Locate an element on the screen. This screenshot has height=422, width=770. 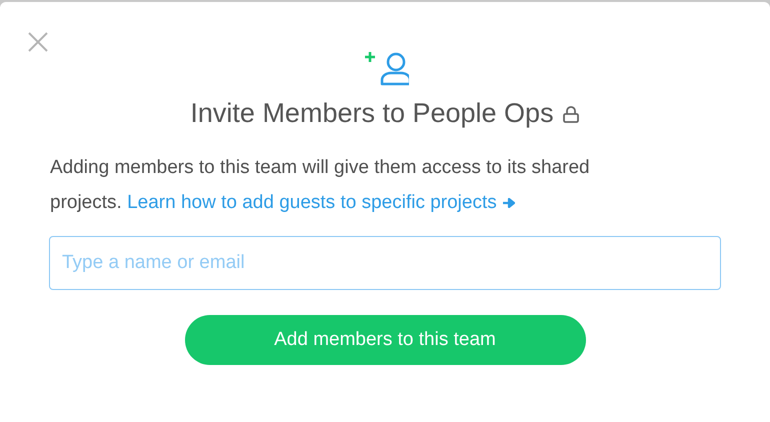
guests-link: Learn how to add guests to specific projects is located at coordinates (312, 202).